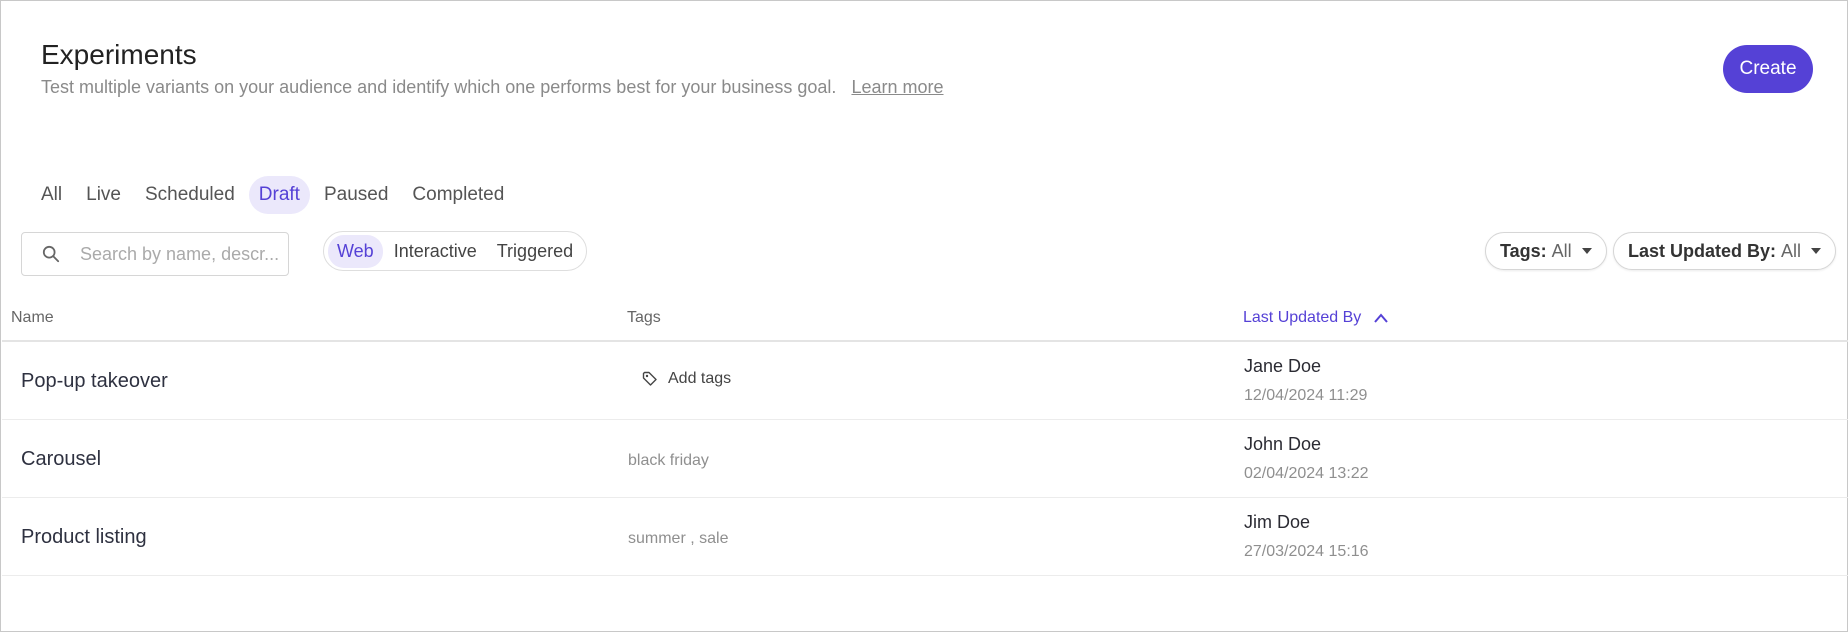 This screenshot has width=1848, height=632. I want to click on experiment-name: Pop-up takeover, so click(94, 381).